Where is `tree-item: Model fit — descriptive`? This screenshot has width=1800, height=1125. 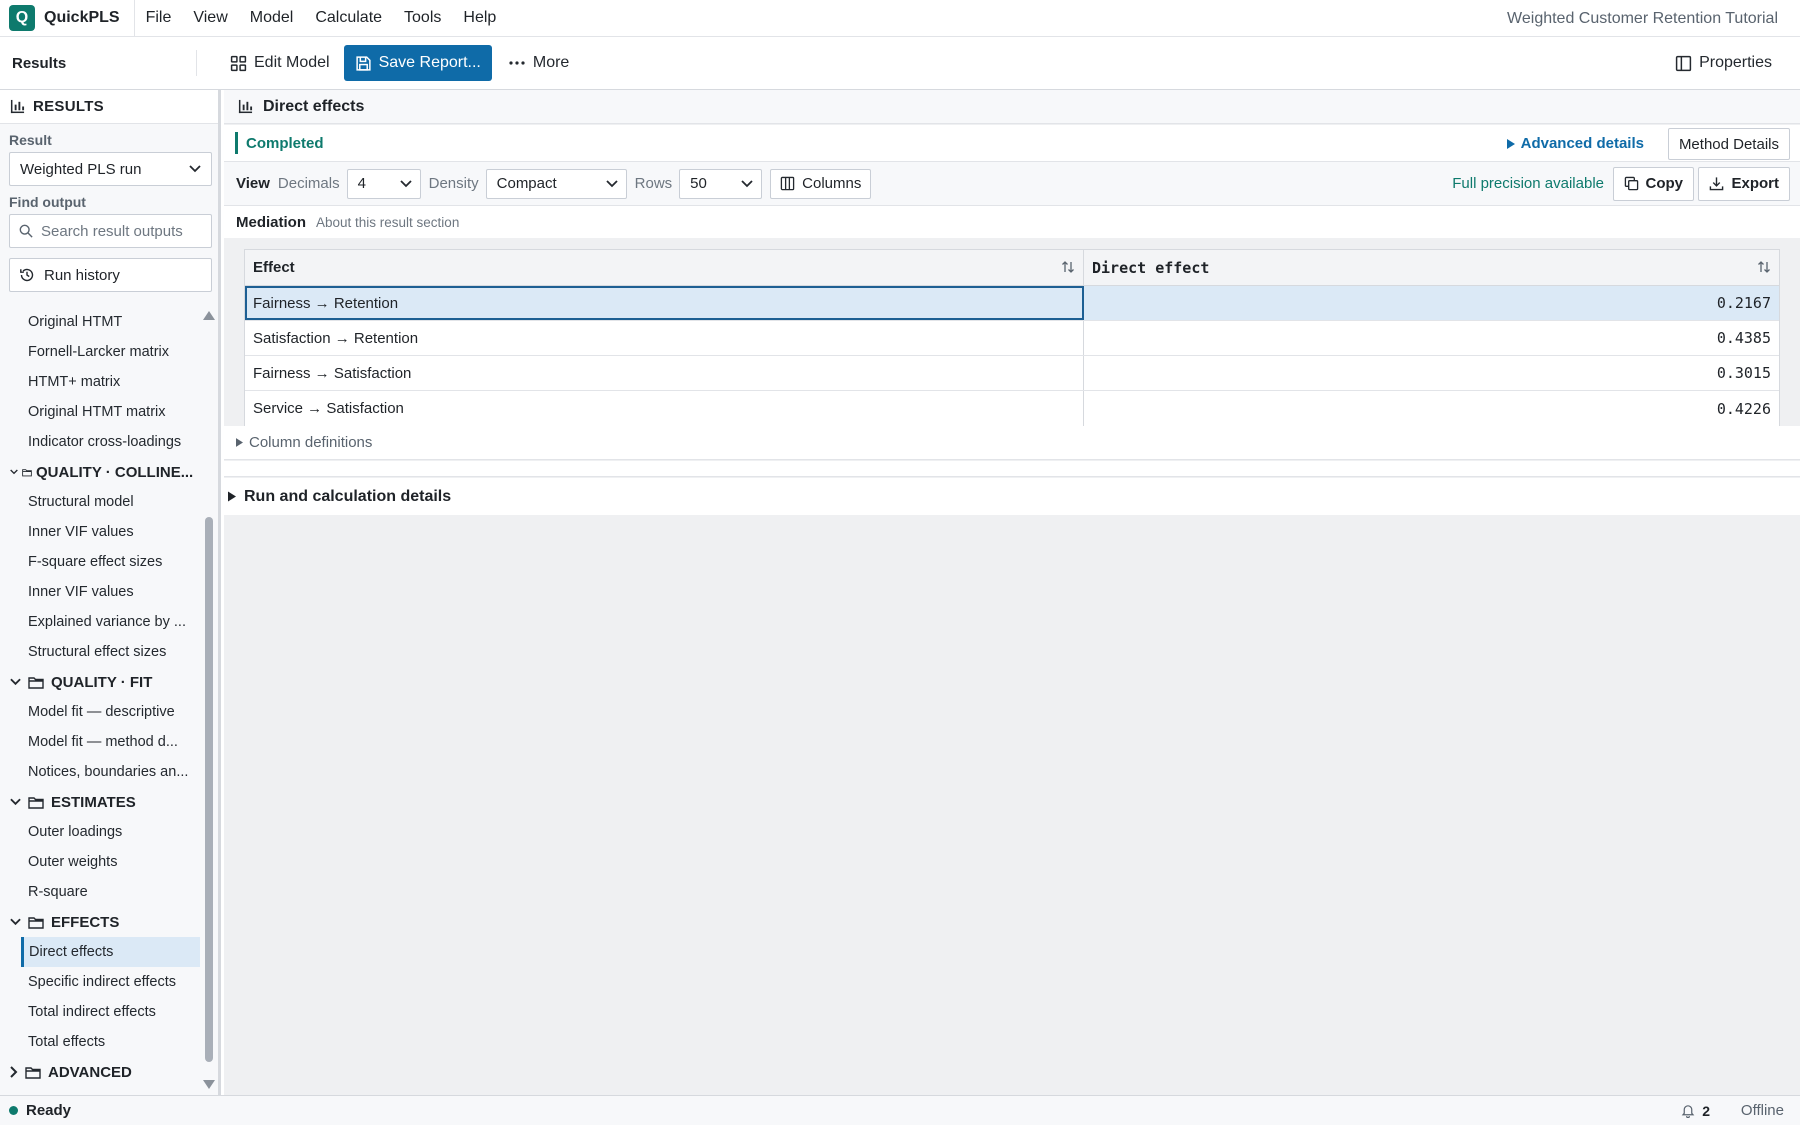 tree-item: Model fit — descriptive is located at coordinates (100, 712).